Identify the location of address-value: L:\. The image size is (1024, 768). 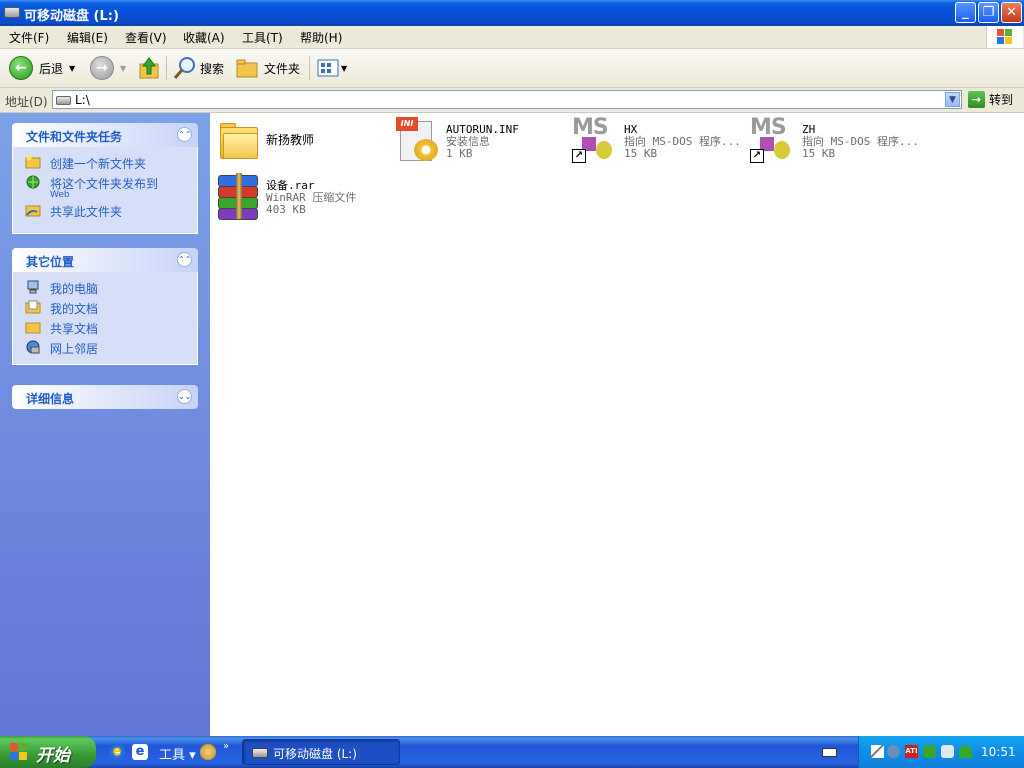
(82, 100).